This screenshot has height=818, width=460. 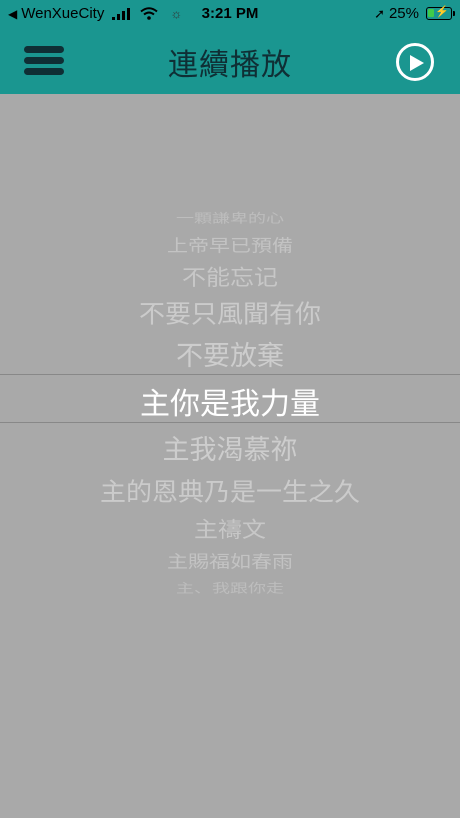 I want to click on picker-item: 不要只風聞有你, so click(x=230, y=315).